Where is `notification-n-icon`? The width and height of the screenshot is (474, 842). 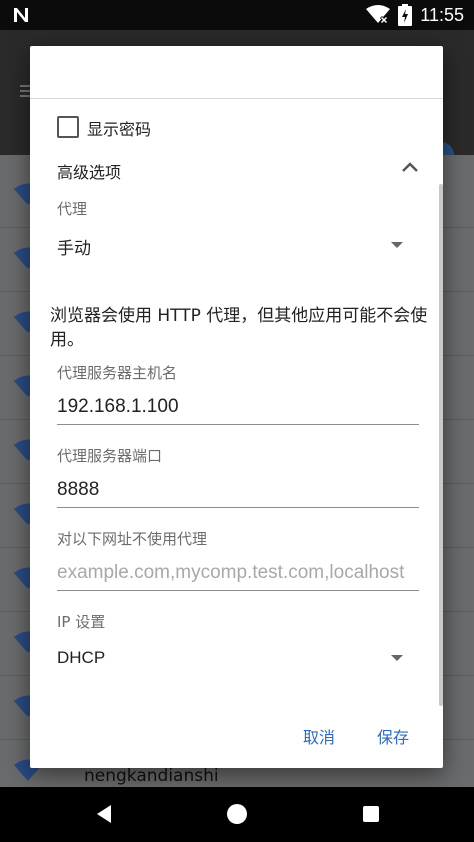
notification-n-icon is located at coordinates (21, 15).